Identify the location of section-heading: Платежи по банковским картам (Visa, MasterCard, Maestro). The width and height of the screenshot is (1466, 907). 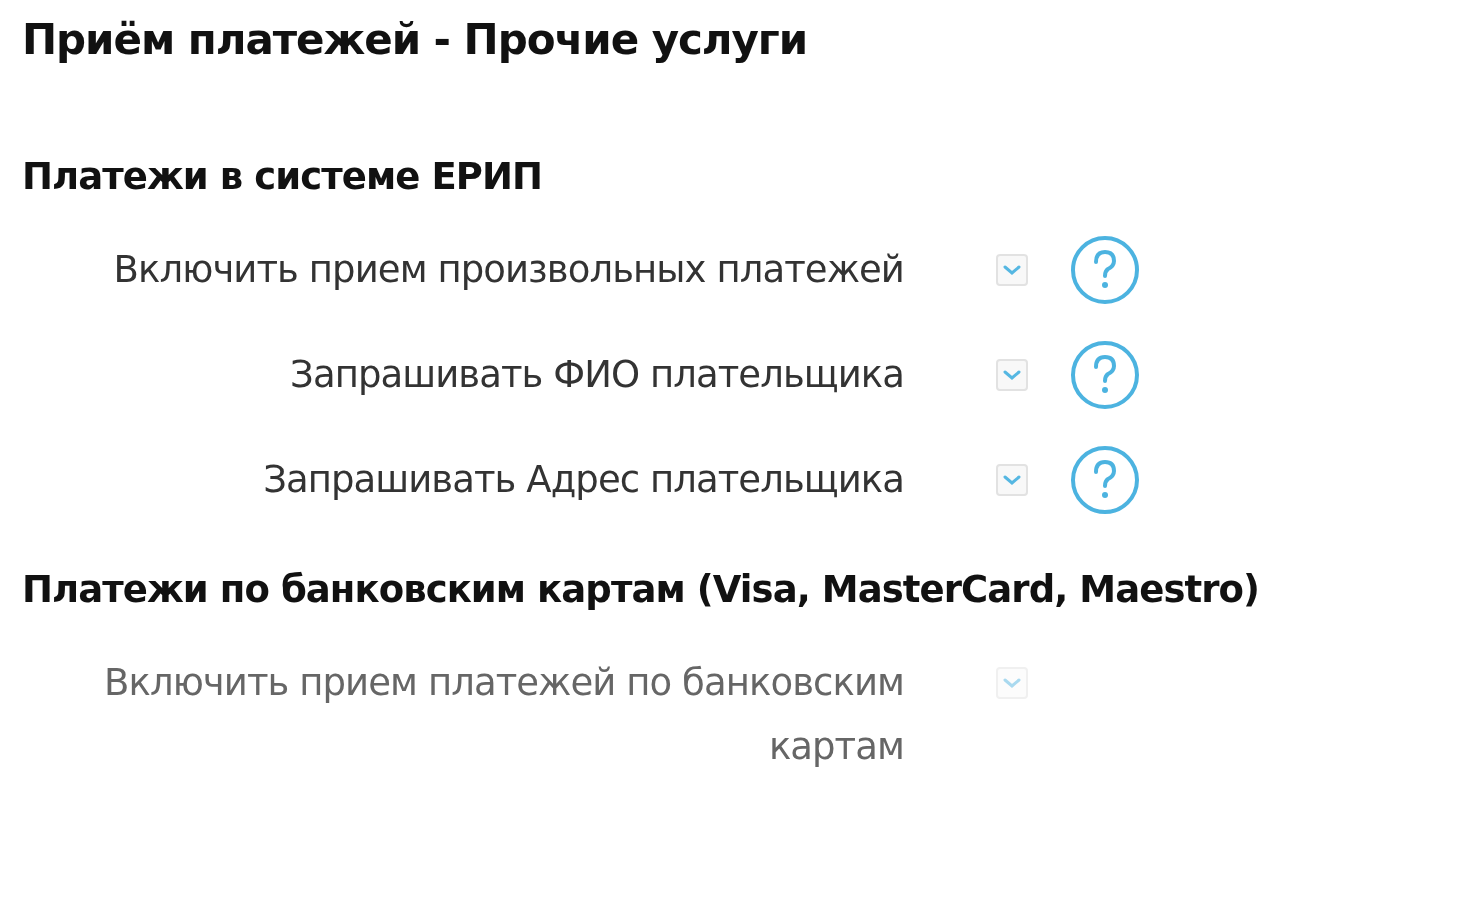
(641, 590).